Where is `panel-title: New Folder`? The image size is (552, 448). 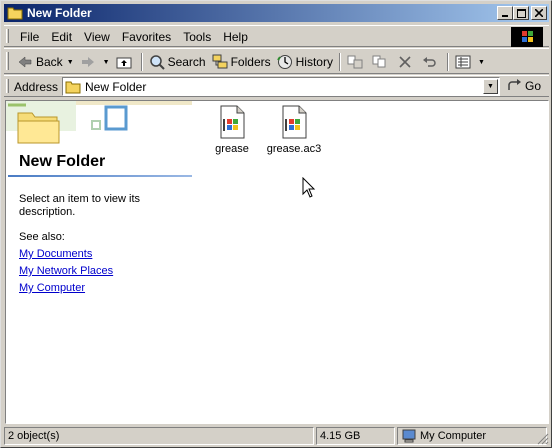 panel-title: New Folder is located at coordinates (62, 161).